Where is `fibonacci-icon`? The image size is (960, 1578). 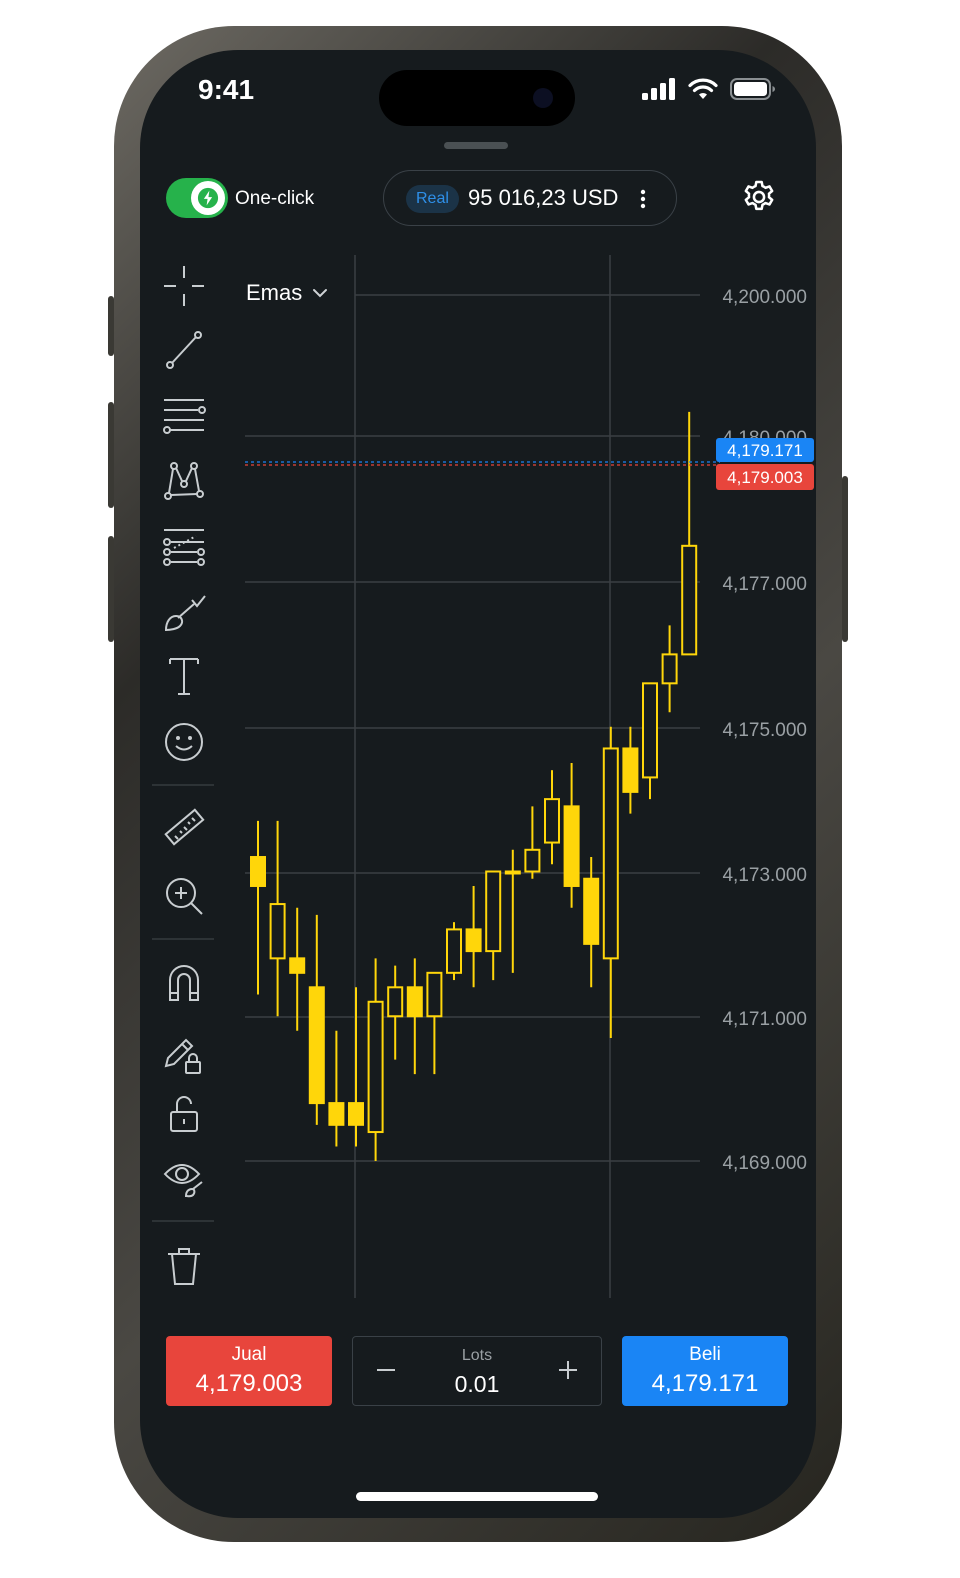
fibonacci-icon is located at coordinates (184, 547).